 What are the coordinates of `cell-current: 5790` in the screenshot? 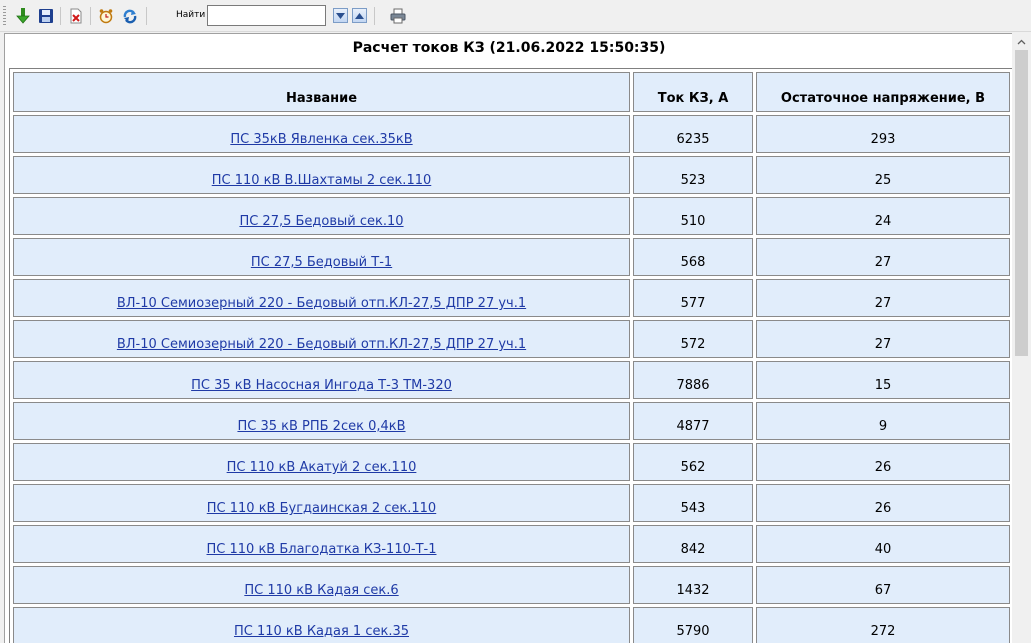 It's located at (693, 625).